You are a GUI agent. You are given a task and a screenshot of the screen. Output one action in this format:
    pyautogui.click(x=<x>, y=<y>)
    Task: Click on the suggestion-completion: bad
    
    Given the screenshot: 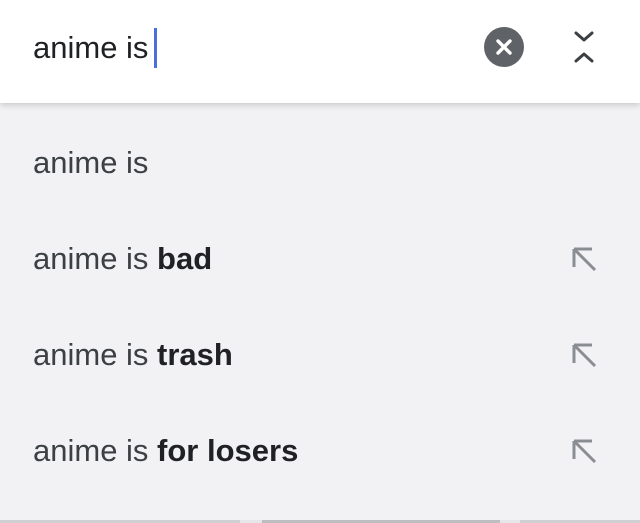 What is the action you would take?
    pyautogui.click(x=185, y=258)
    